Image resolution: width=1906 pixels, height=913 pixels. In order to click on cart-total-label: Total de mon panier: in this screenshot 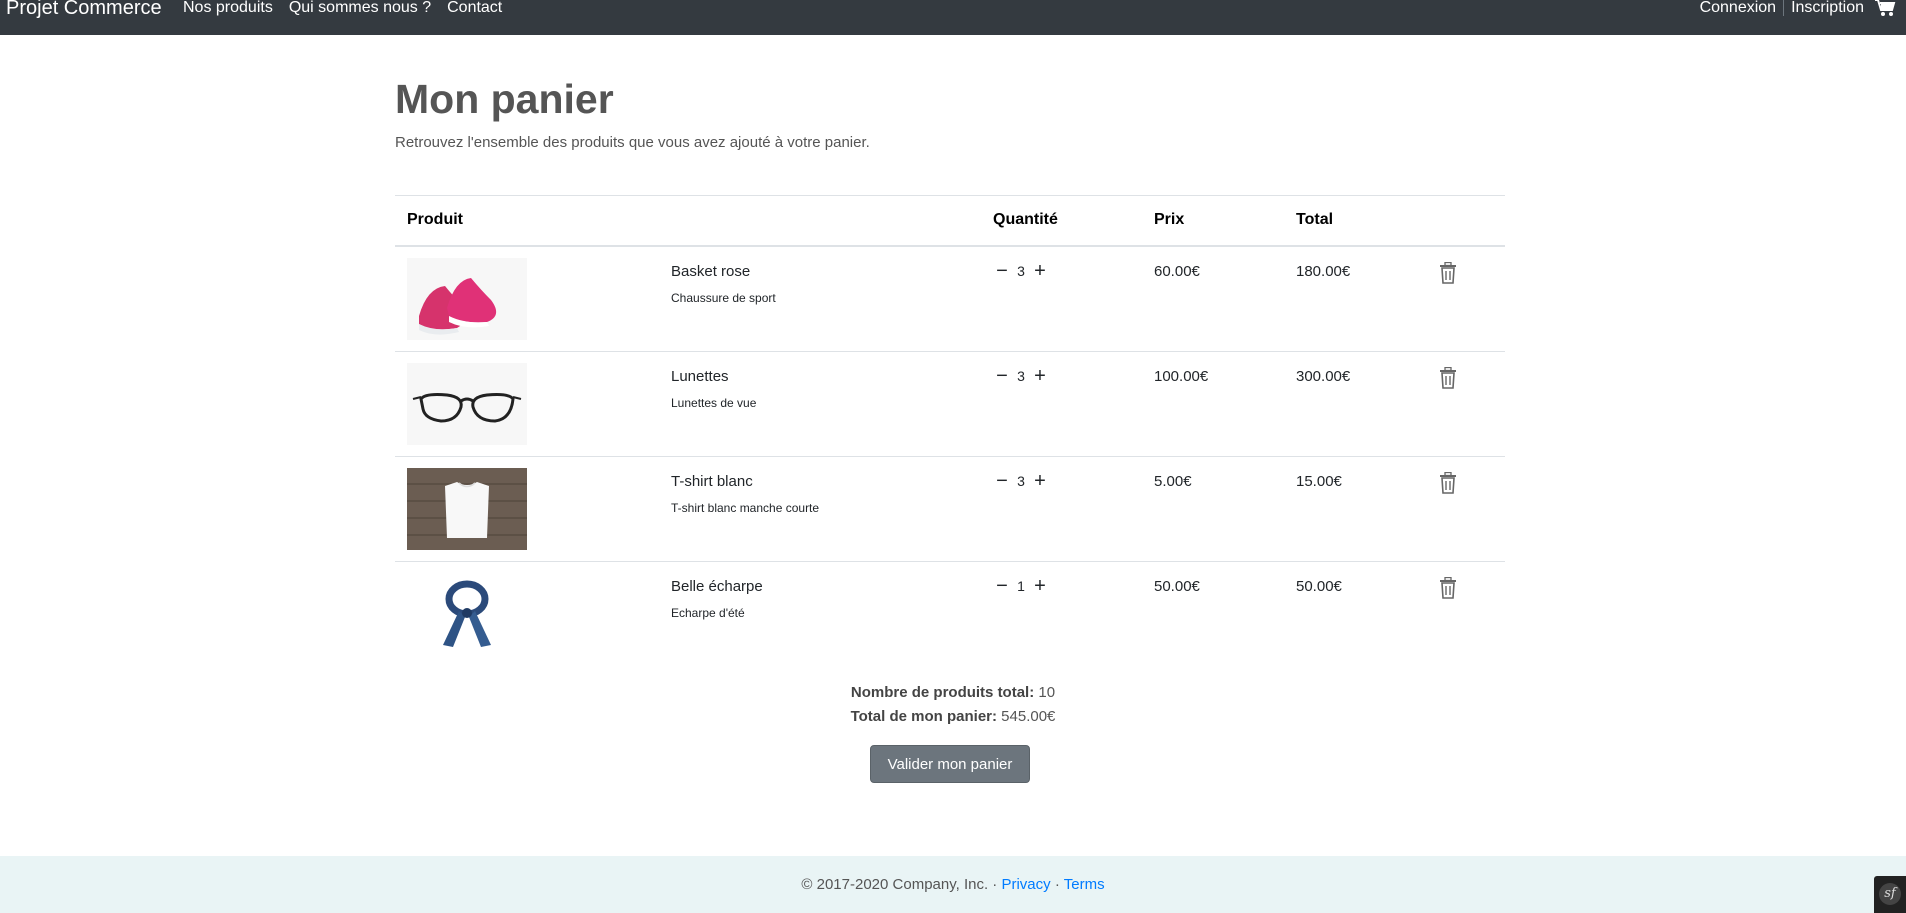, I will do `click(923, 716)`.